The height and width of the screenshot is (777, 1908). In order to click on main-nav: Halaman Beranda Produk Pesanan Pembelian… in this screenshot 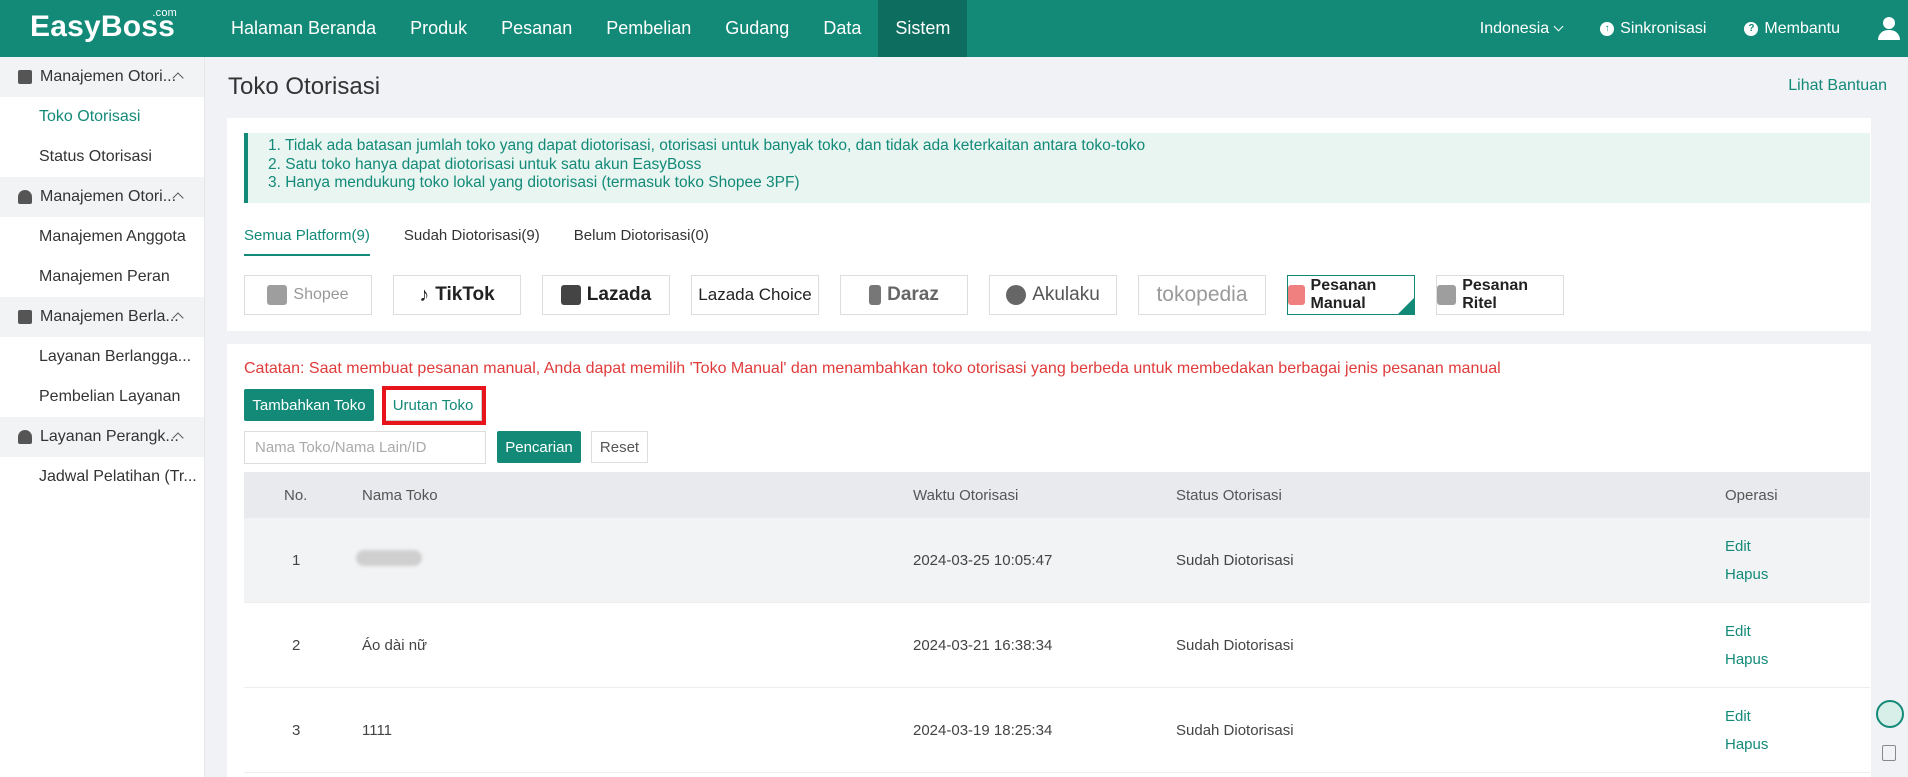, I will do `click(591, 28)`.